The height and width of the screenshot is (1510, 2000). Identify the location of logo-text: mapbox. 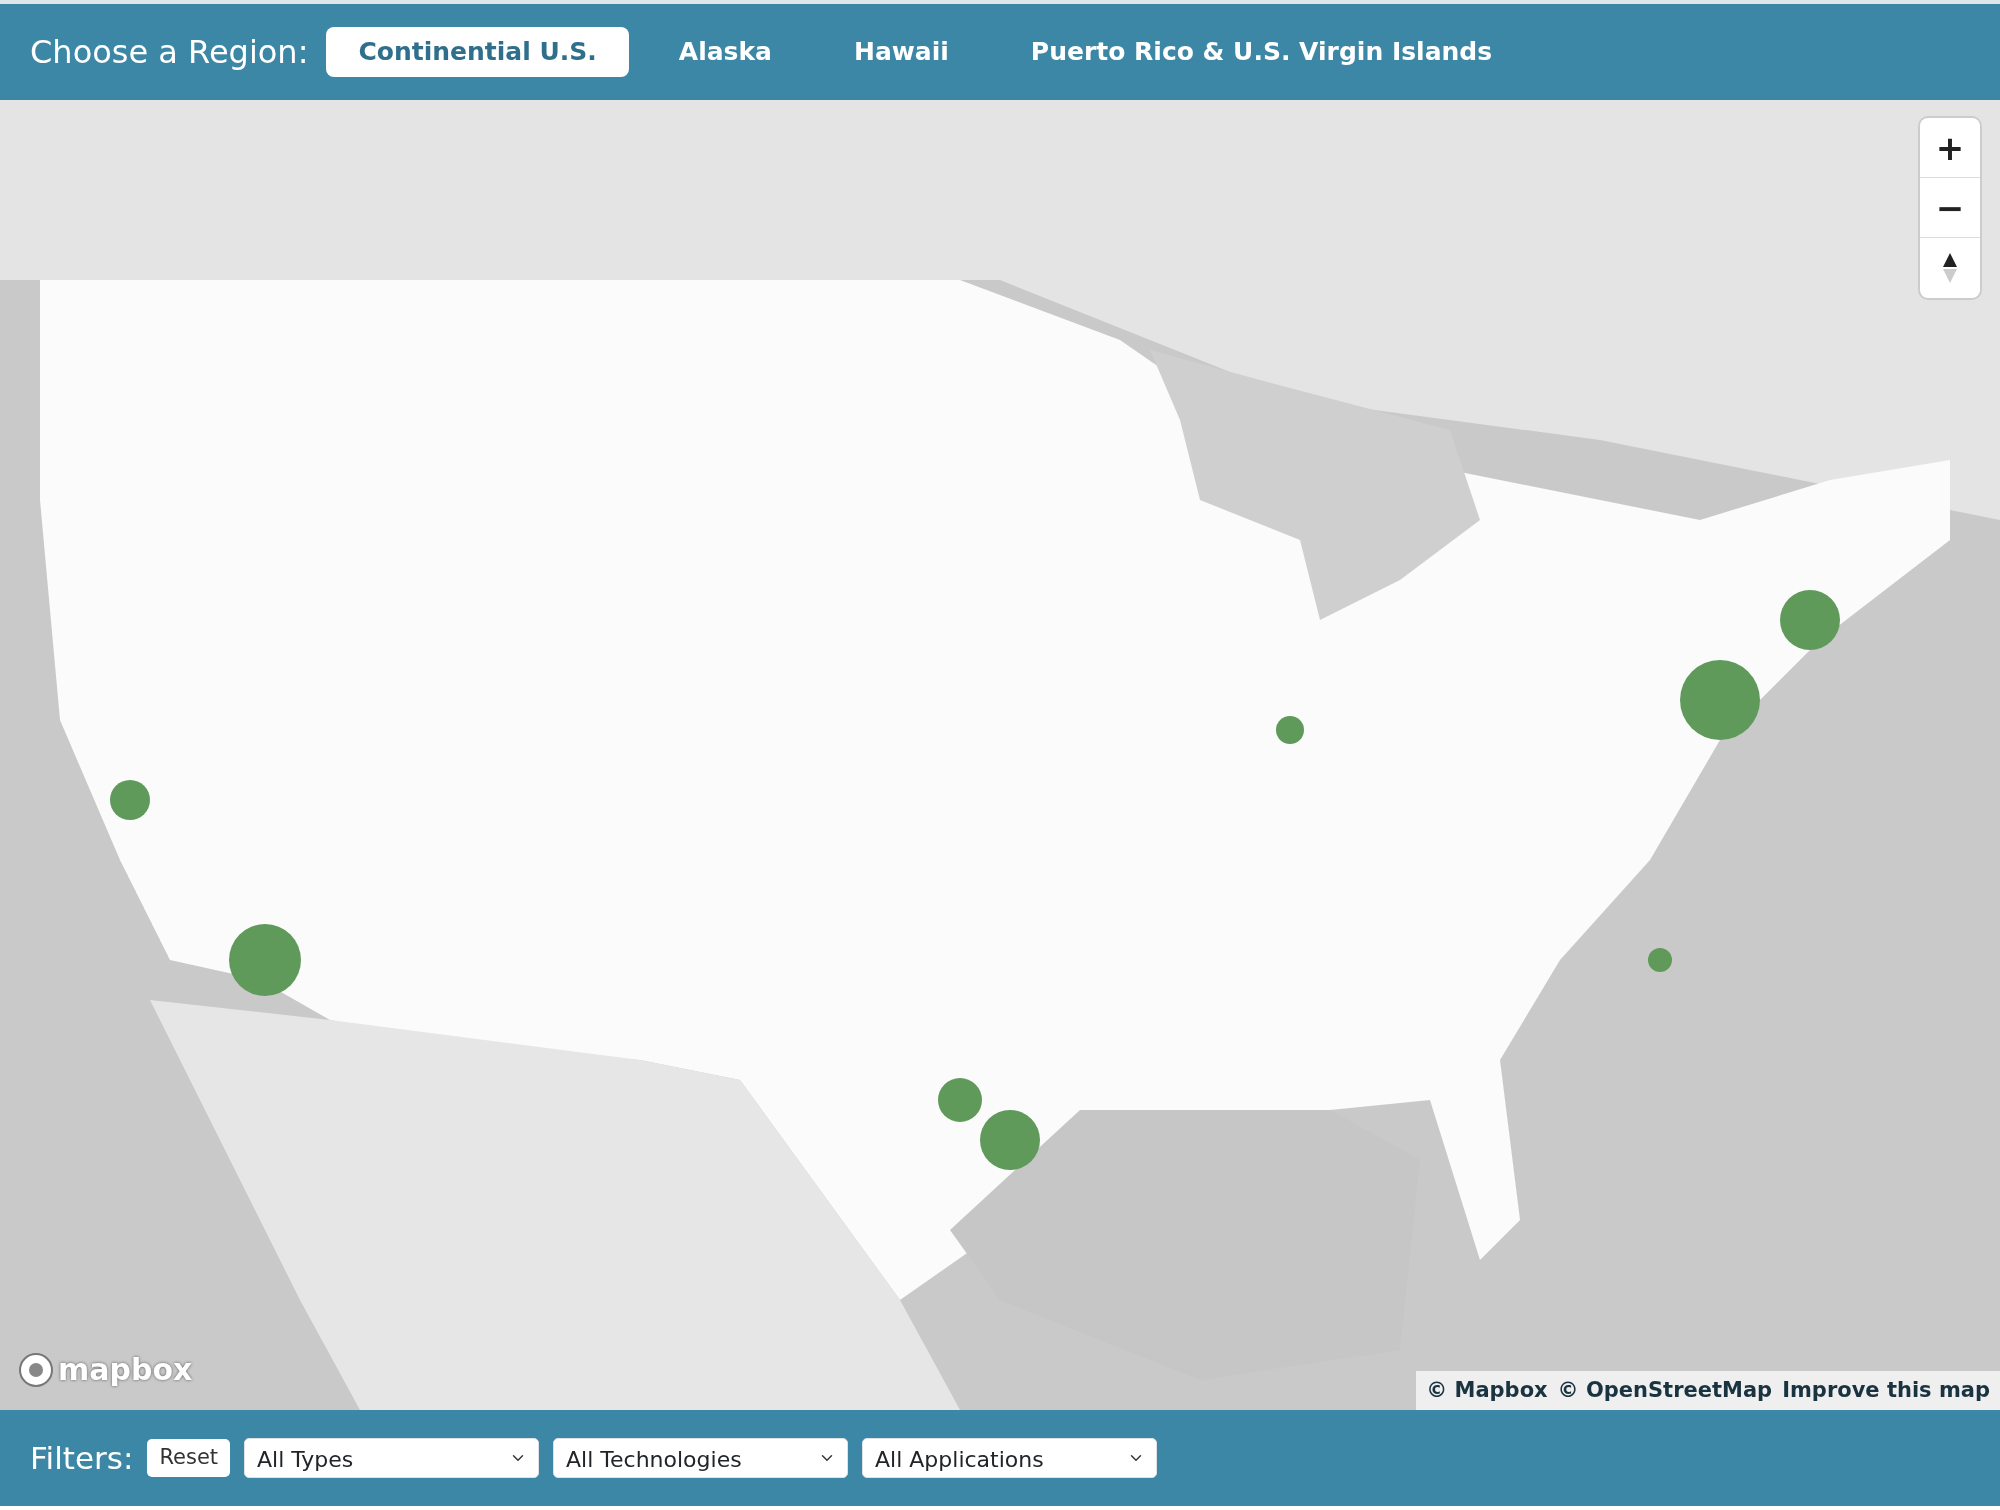
(125, 1370).